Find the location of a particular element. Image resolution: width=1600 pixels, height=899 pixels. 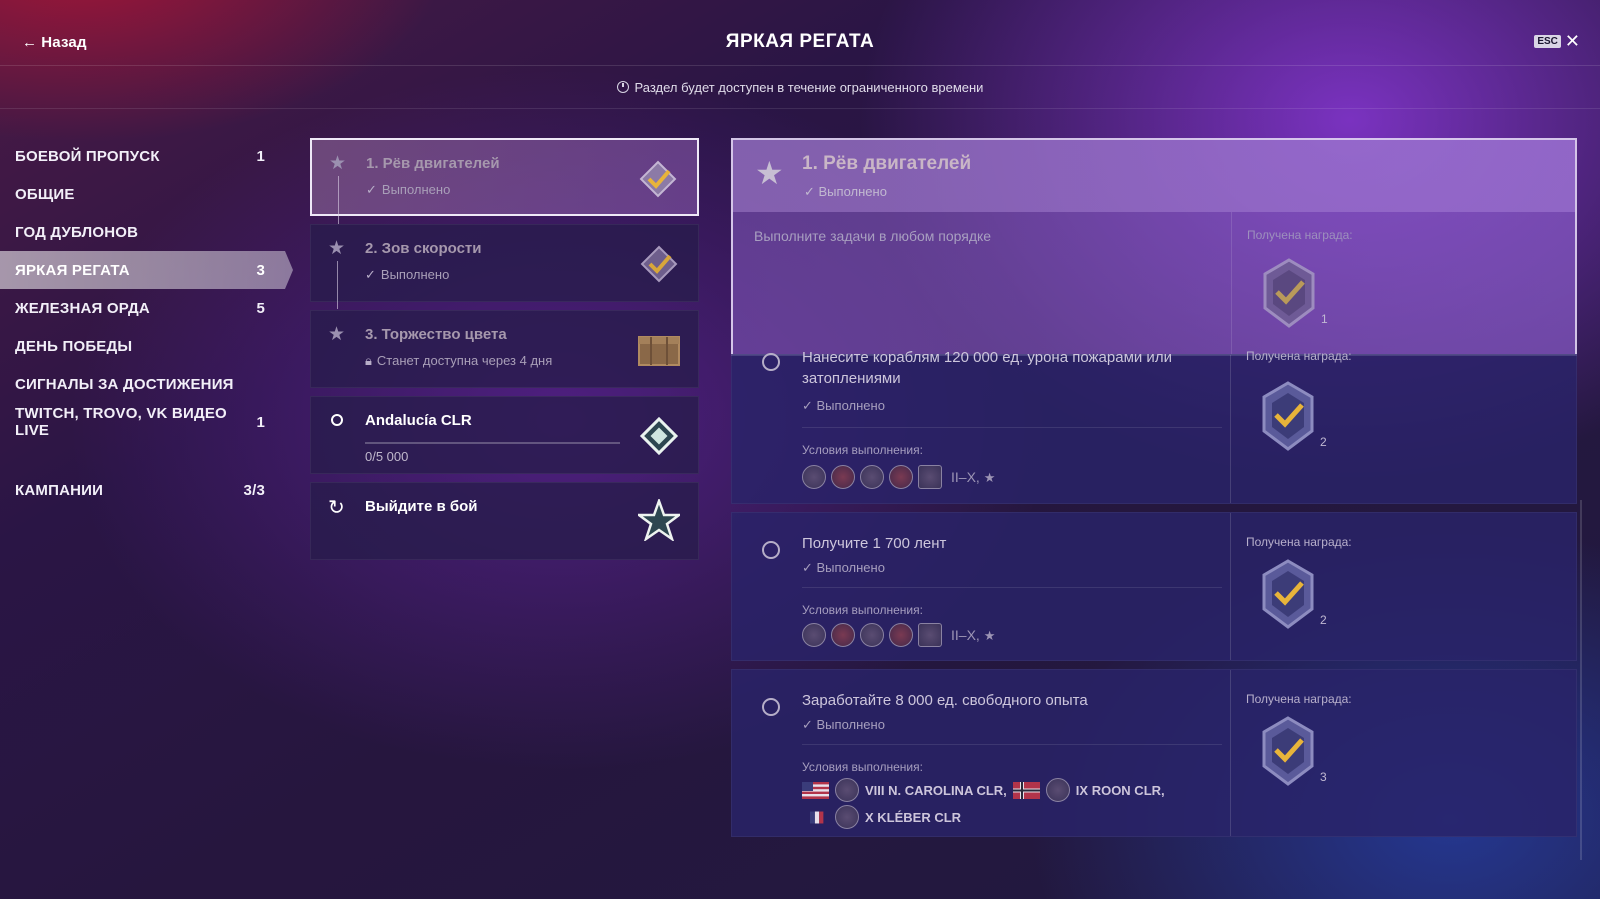

connector-line is located at coordinates (338, 200).